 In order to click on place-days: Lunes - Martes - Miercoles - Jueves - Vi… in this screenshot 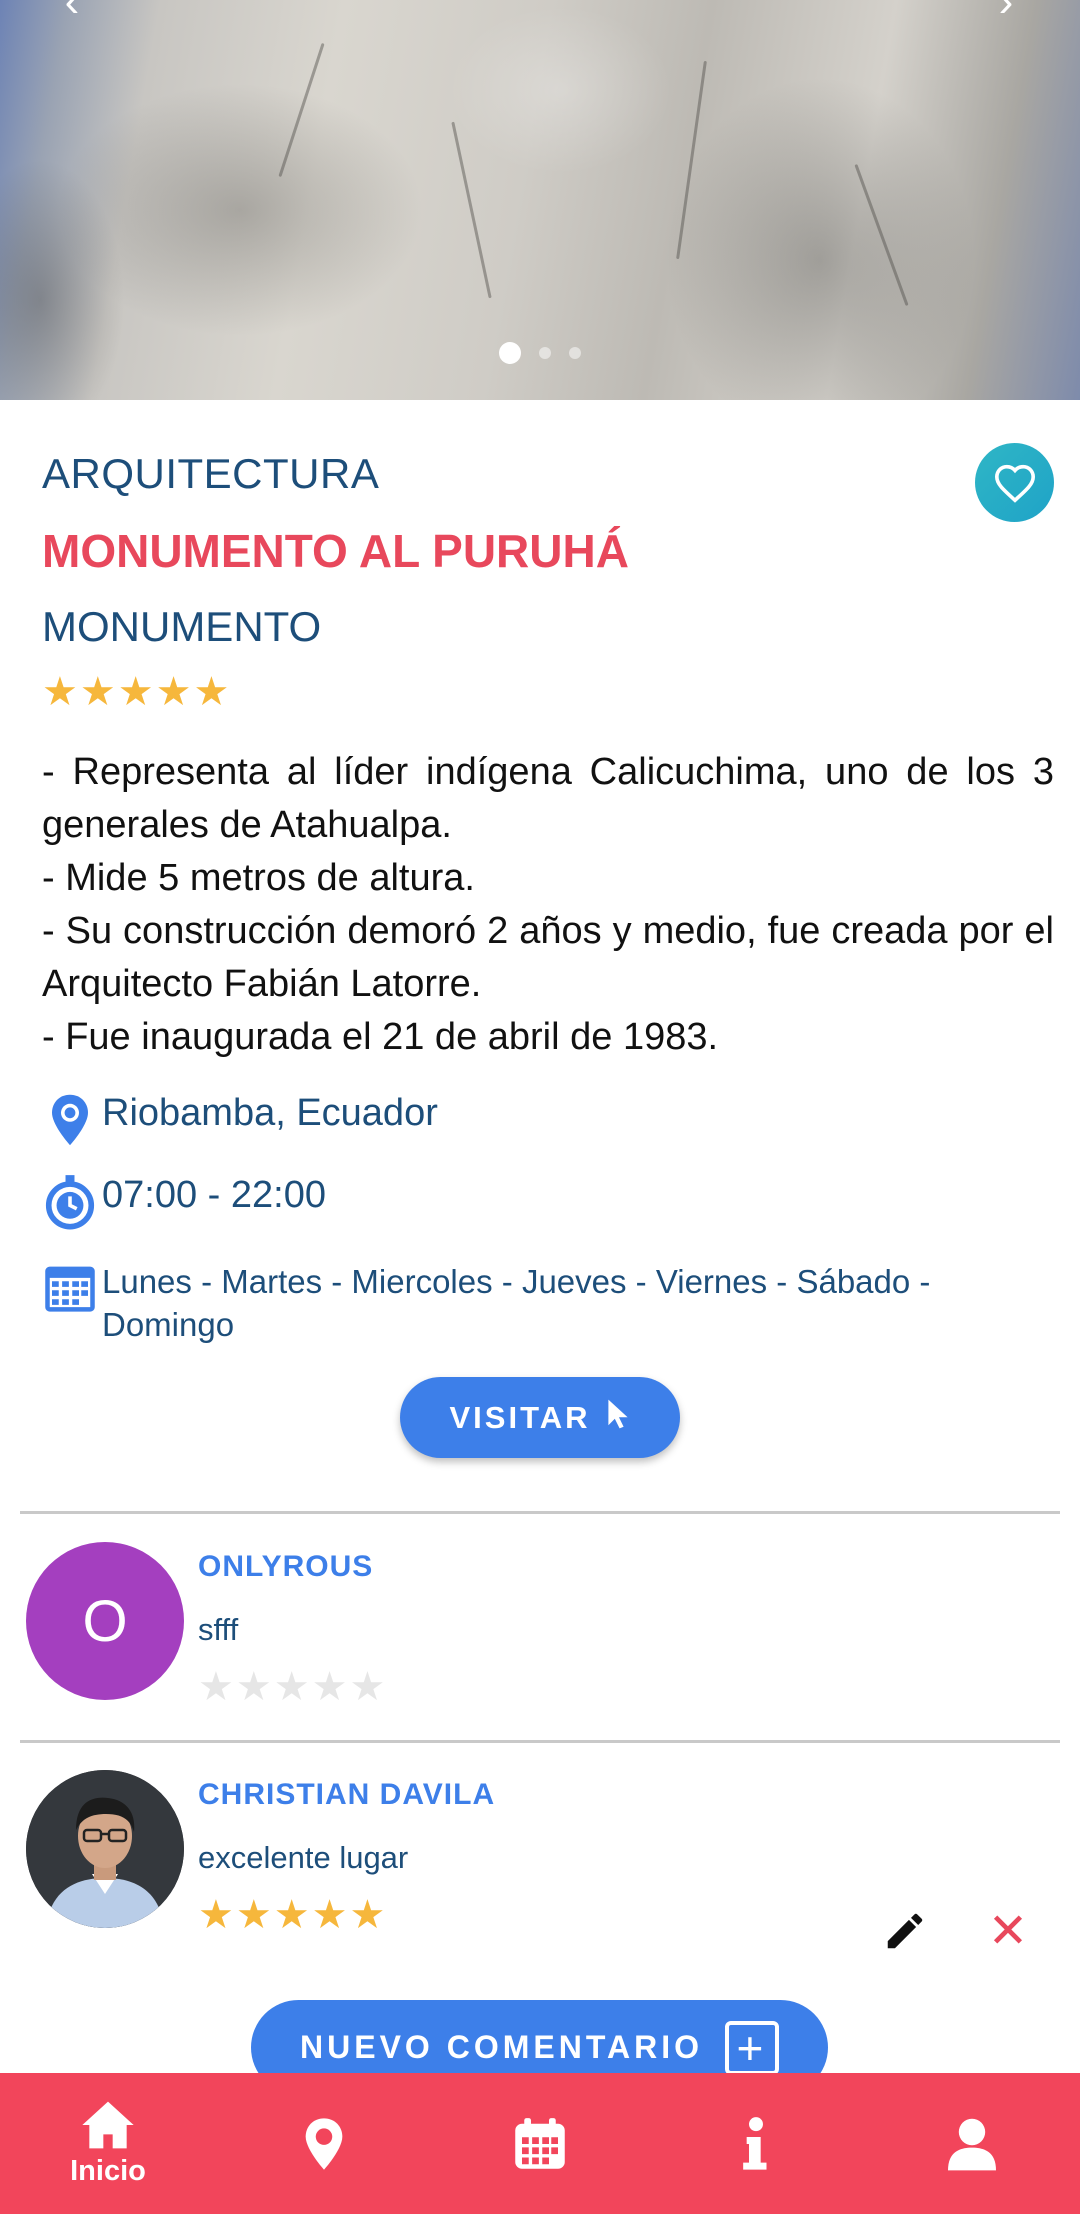, I will do `click(516, 1303)`.